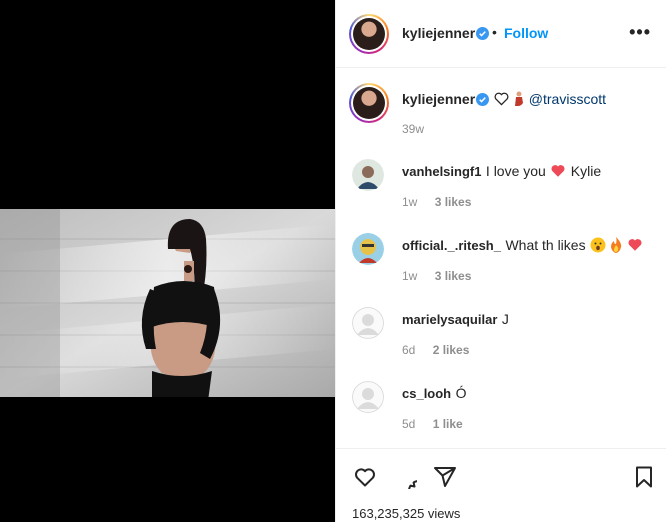 Image resolution: width=666 pixels, height=522 pixels. Describe the element at coordinates (586, 171) in the screenshot. I see `comment-text-end: Kylie` at that location.